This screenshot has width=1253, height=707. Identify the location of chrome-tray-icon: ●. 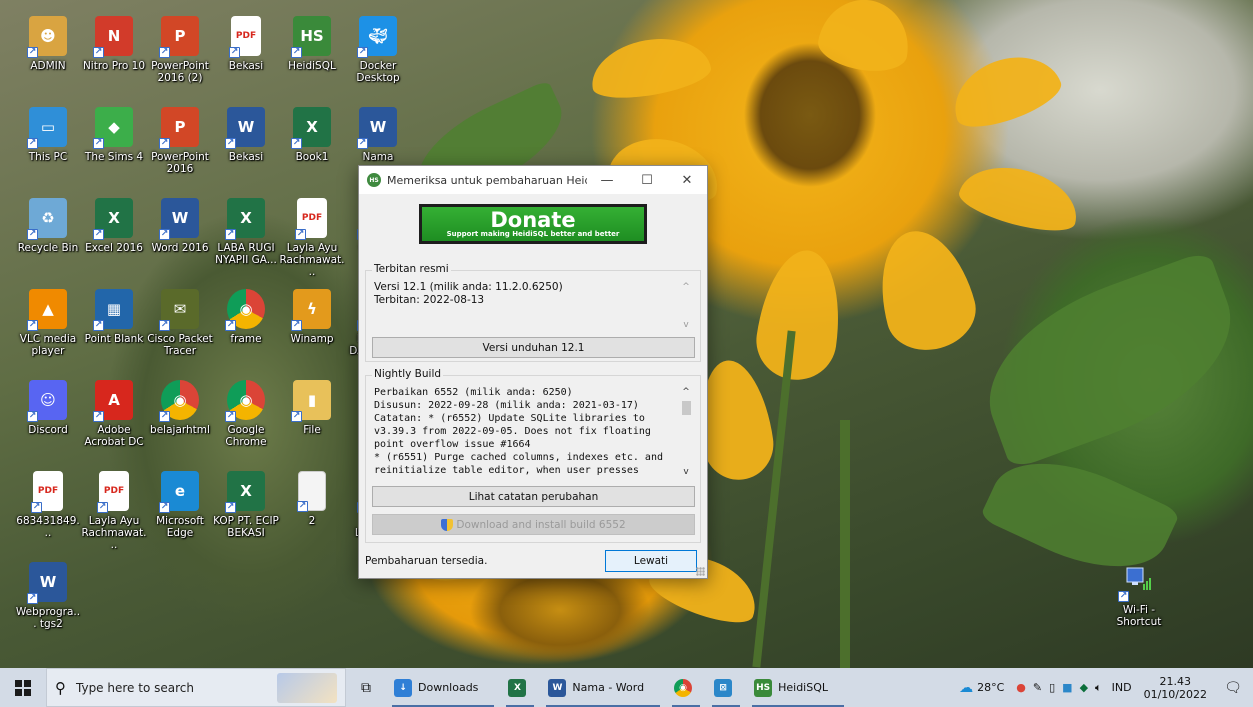
(1021, 687).